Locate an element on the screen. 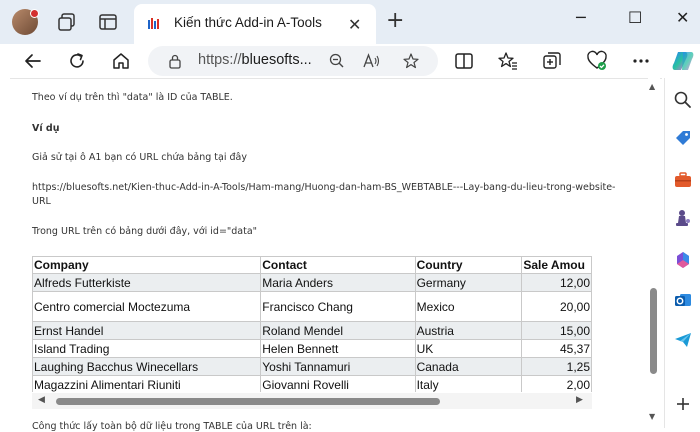 The height and width of the screenshot is (432, 700). add-sidebar-app-icon is located at coordinates (683, 404).